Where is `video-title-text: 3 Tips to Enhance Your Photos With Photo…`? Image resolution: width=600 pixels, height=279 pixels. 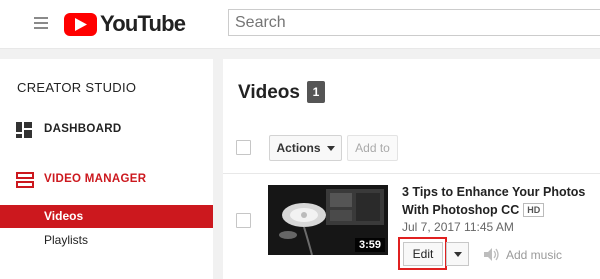 video-title-text: 3 Tips to Enhance Your Photos With Photo… is located at coordinates (494, 201).